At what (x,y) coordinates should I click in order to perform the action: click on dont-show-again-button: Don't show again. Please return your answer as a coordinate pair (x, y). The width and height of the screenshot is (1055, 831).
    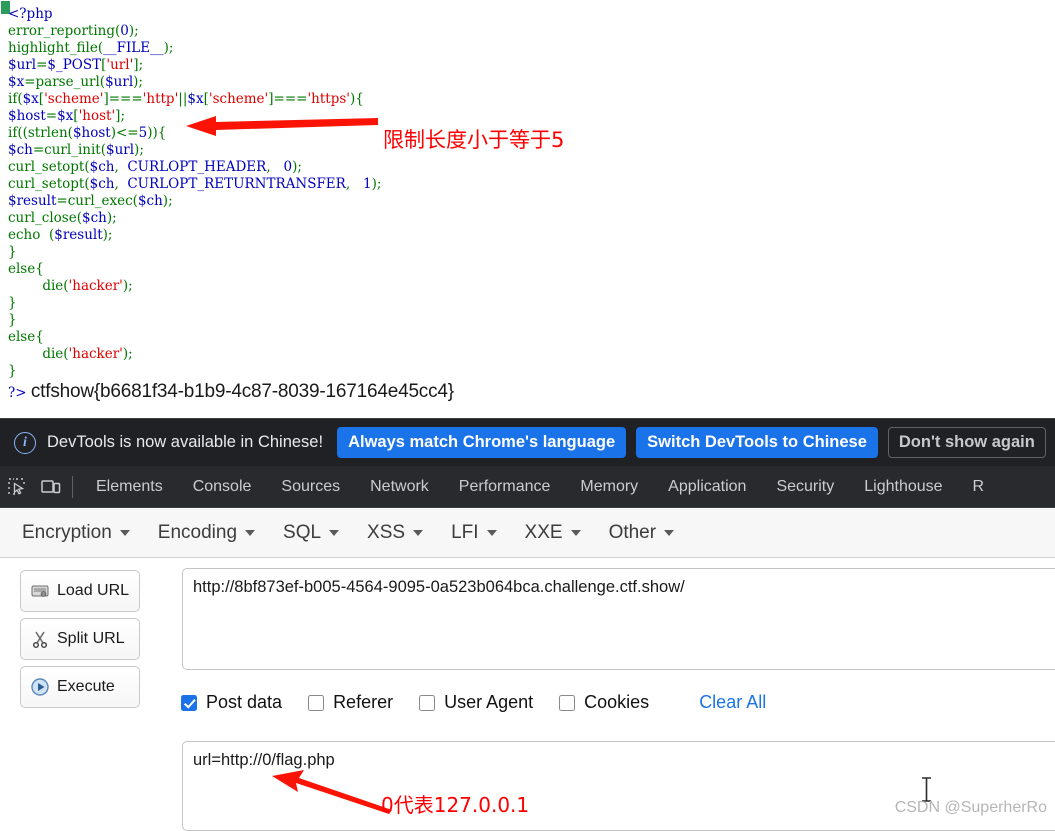
    Looking at the image, I should click on (966, 442).